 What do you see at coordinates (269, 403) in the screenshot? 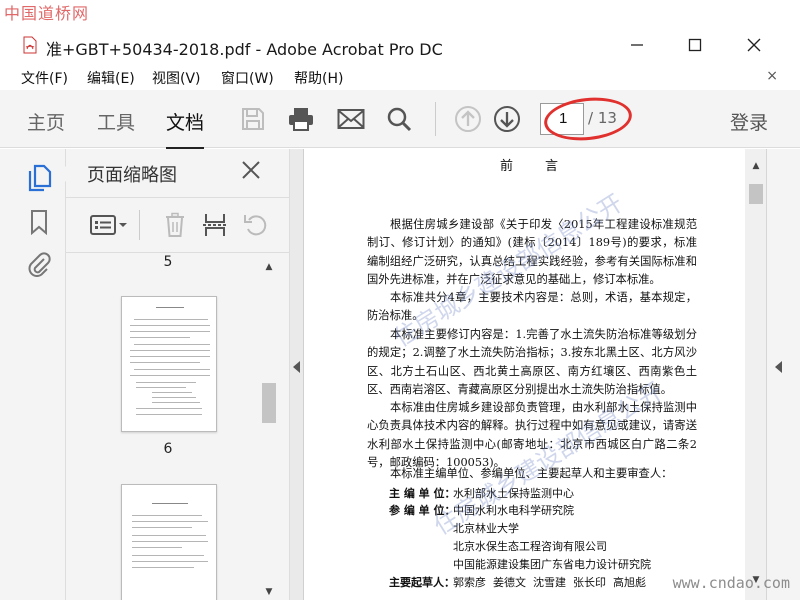
I see `thumbnail-scroll-thumb` at bounding box center [269, 403].